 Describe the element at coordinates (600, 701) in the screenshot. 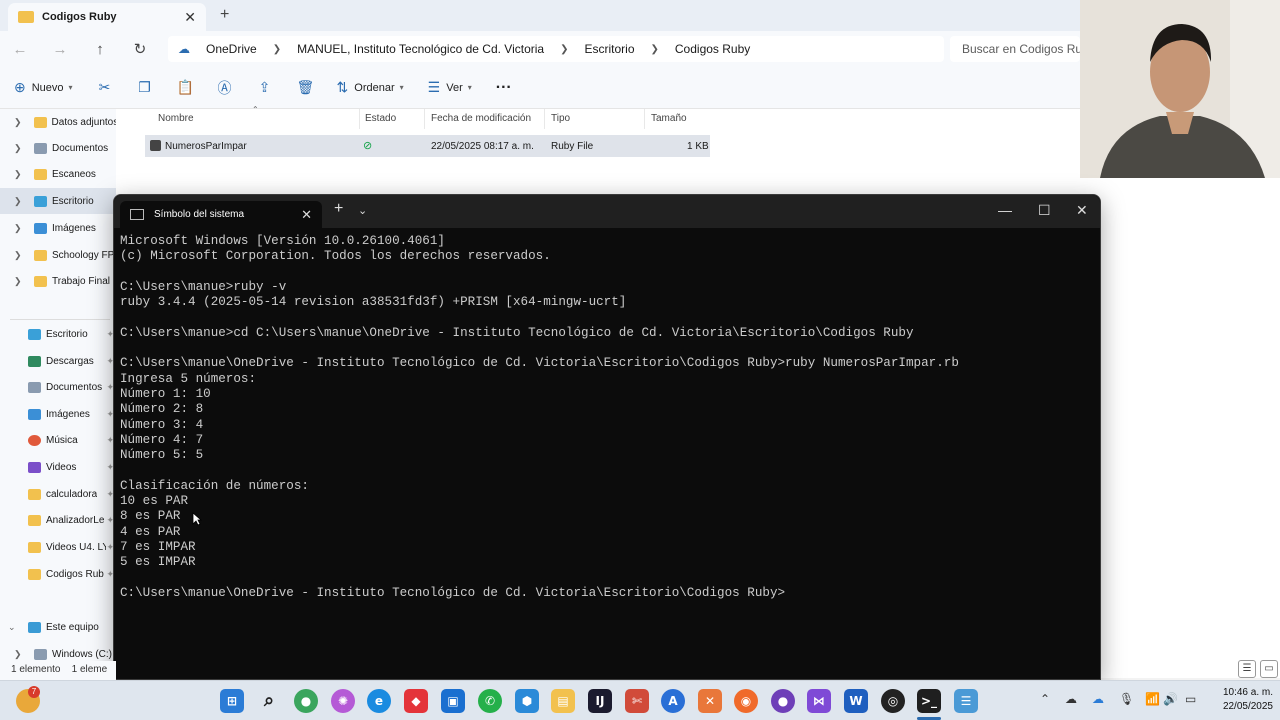

I see `intellij-icon: IJ` at that location.